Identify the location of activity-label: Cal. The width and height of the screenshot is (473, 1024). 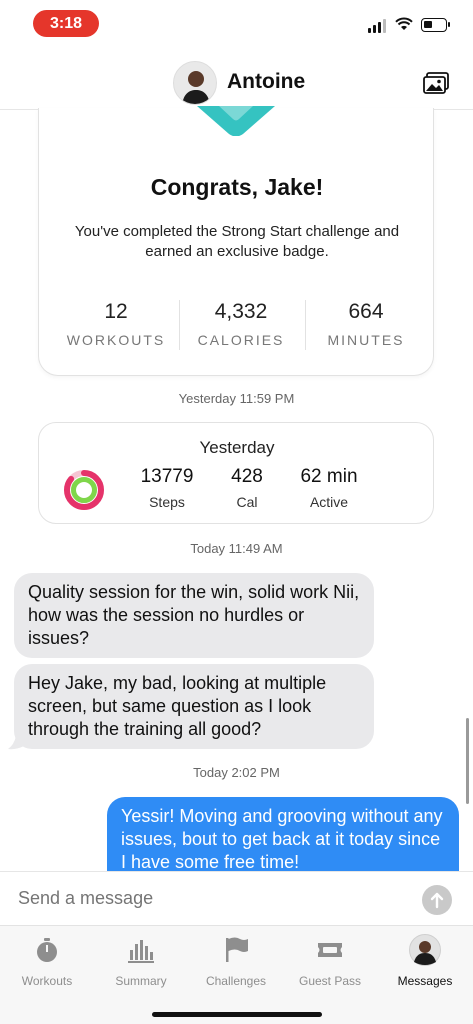
(247, 502).